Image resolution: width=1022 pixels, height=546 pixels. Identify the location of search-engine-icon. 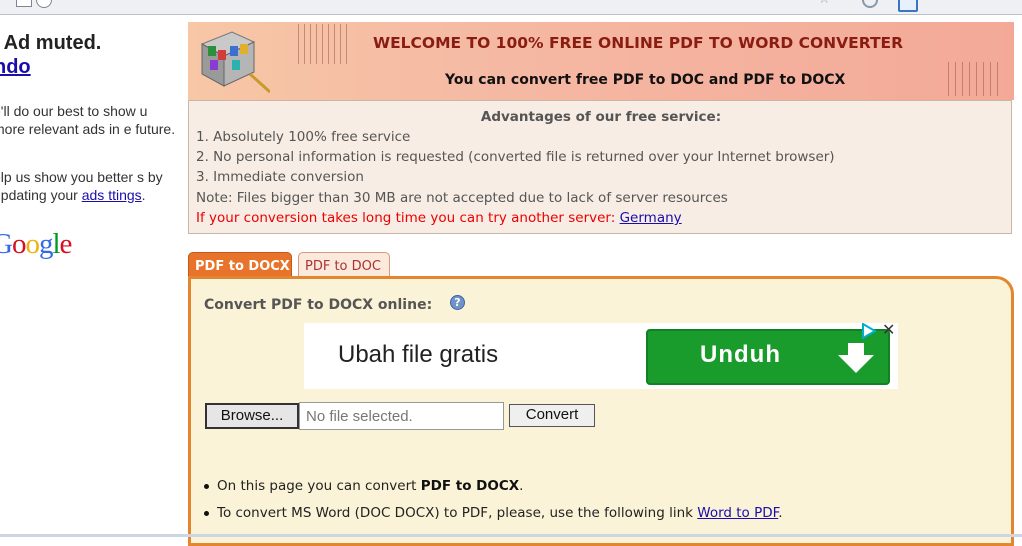
(908, 6).